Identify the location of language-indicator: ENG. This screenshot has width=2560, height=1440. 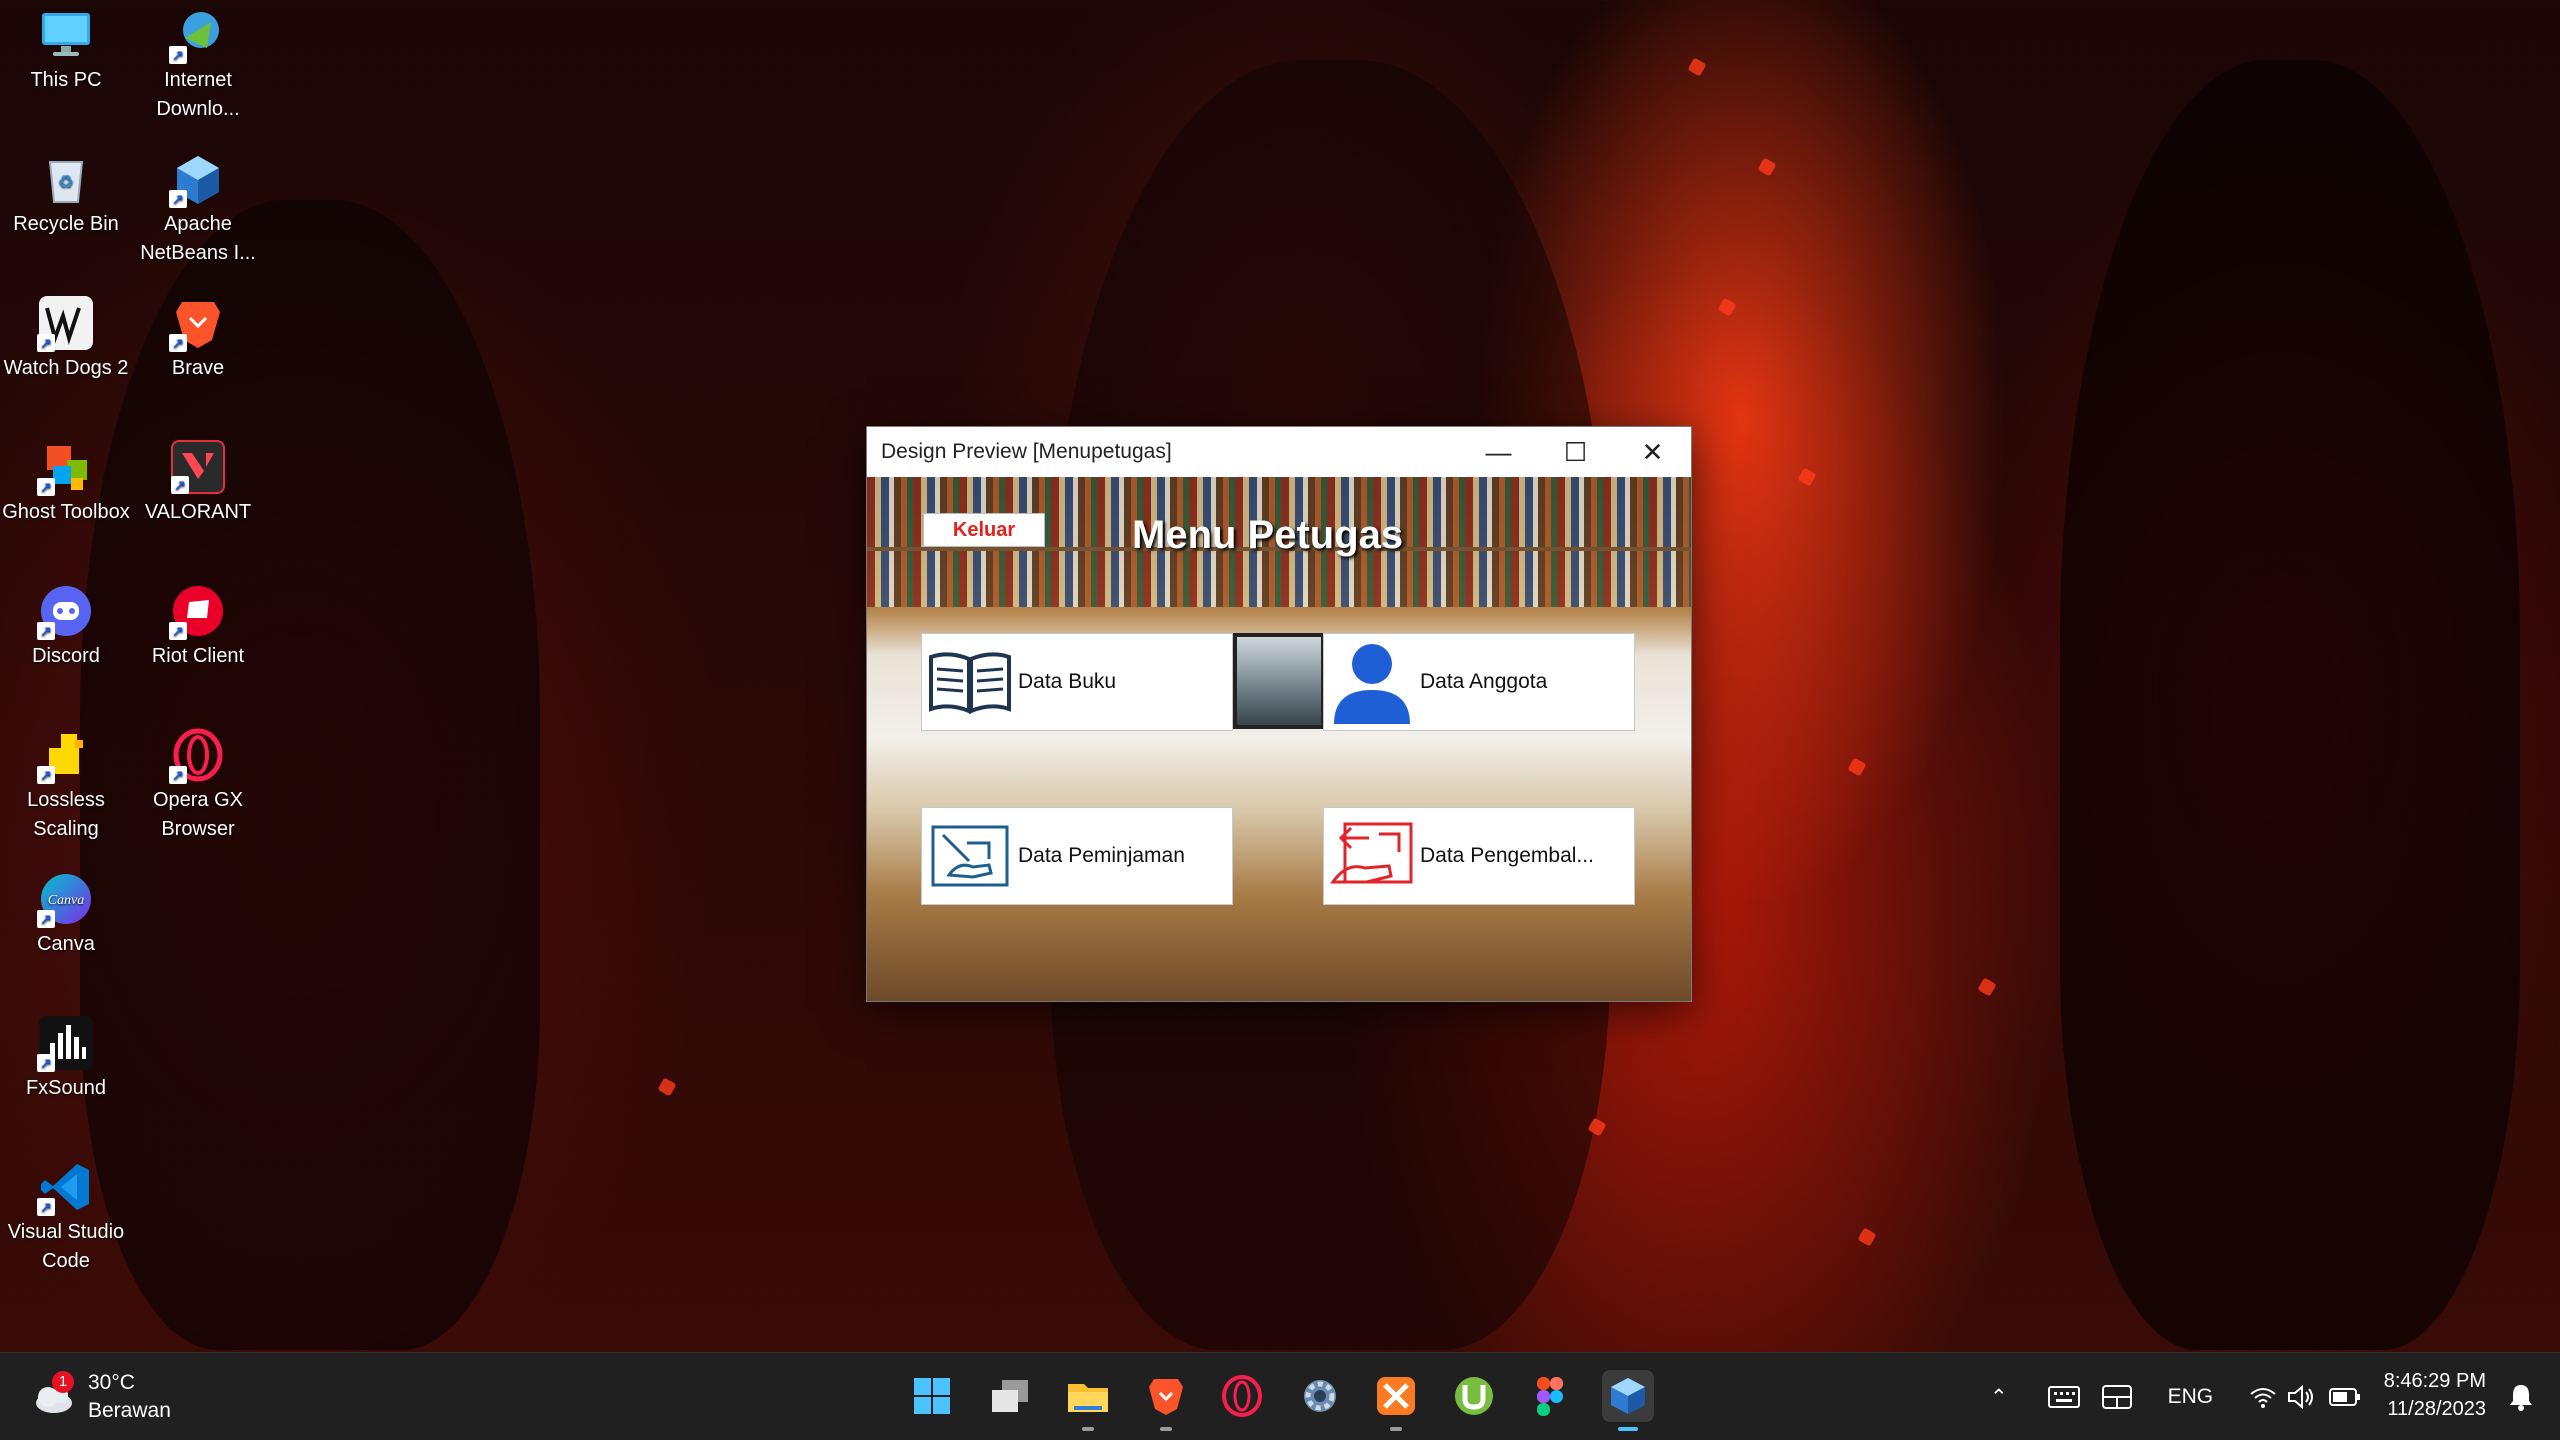
(2191, 1397).